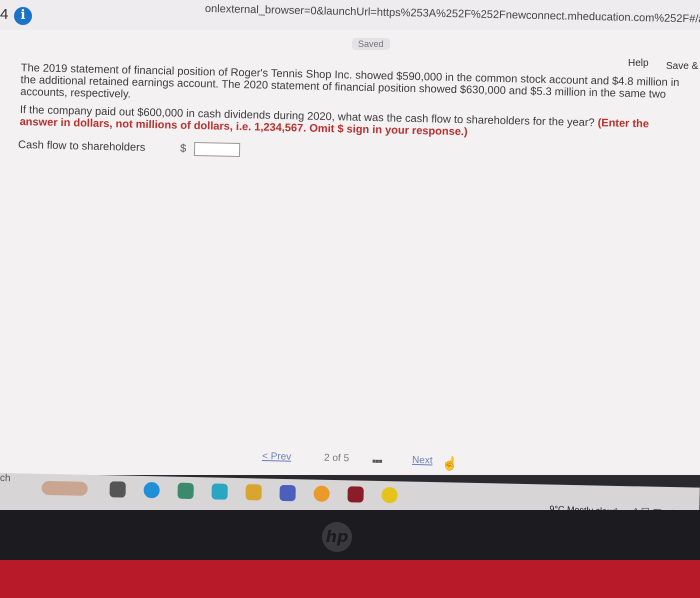 The height and width of the screenshot is (598, 700). What do you see at coordinates (337, 537) in the screenshot?
I see `hp-logo: hp` at bounding box center [337, 537].